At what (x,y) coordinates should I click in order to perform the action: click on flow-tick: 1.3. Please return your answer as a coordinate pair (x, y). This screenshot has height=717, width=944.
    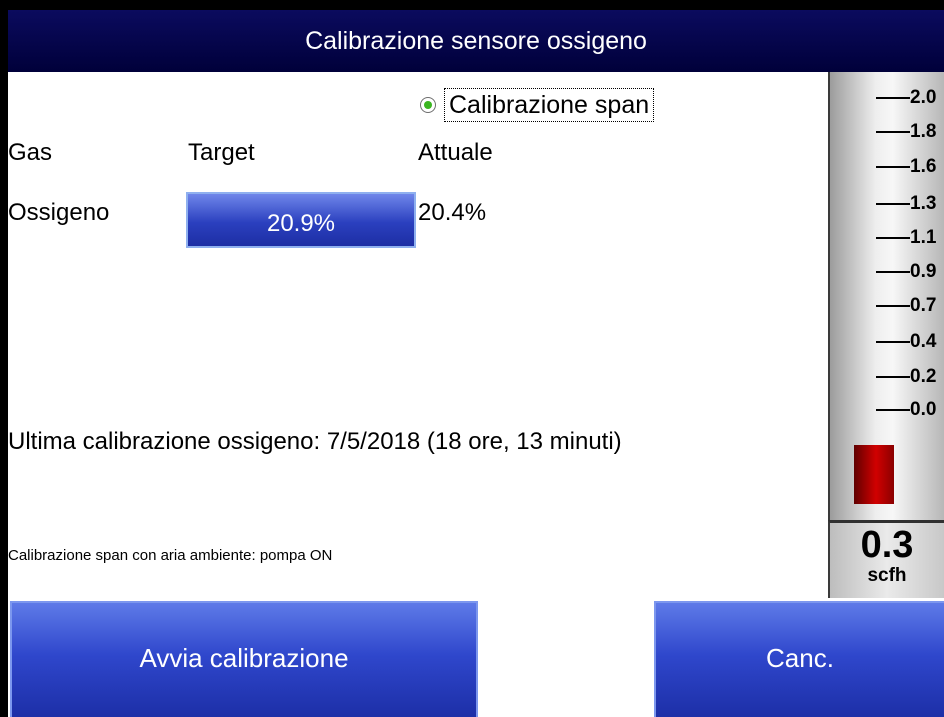
    Looking at the image, I should click on (906, 204).